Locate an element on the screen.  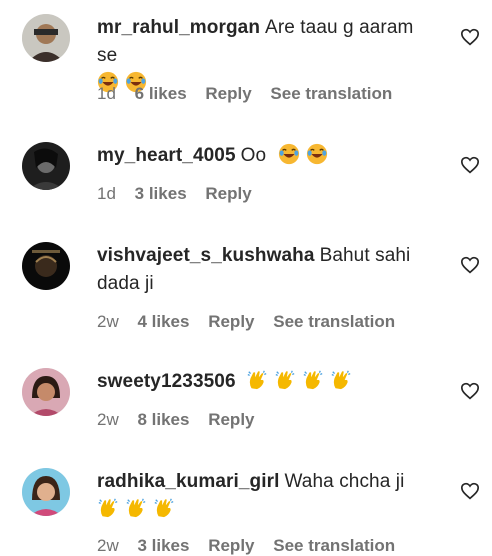
comment-text: my_heart_4005 Oo is located at coordinates (267, 156).